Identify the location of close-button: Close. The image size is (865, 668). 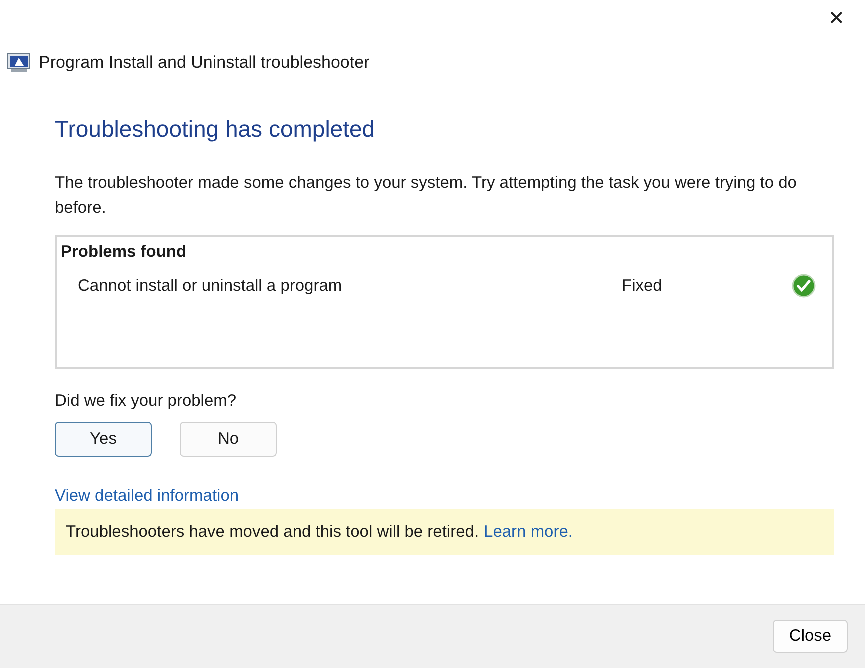
(810, 636).